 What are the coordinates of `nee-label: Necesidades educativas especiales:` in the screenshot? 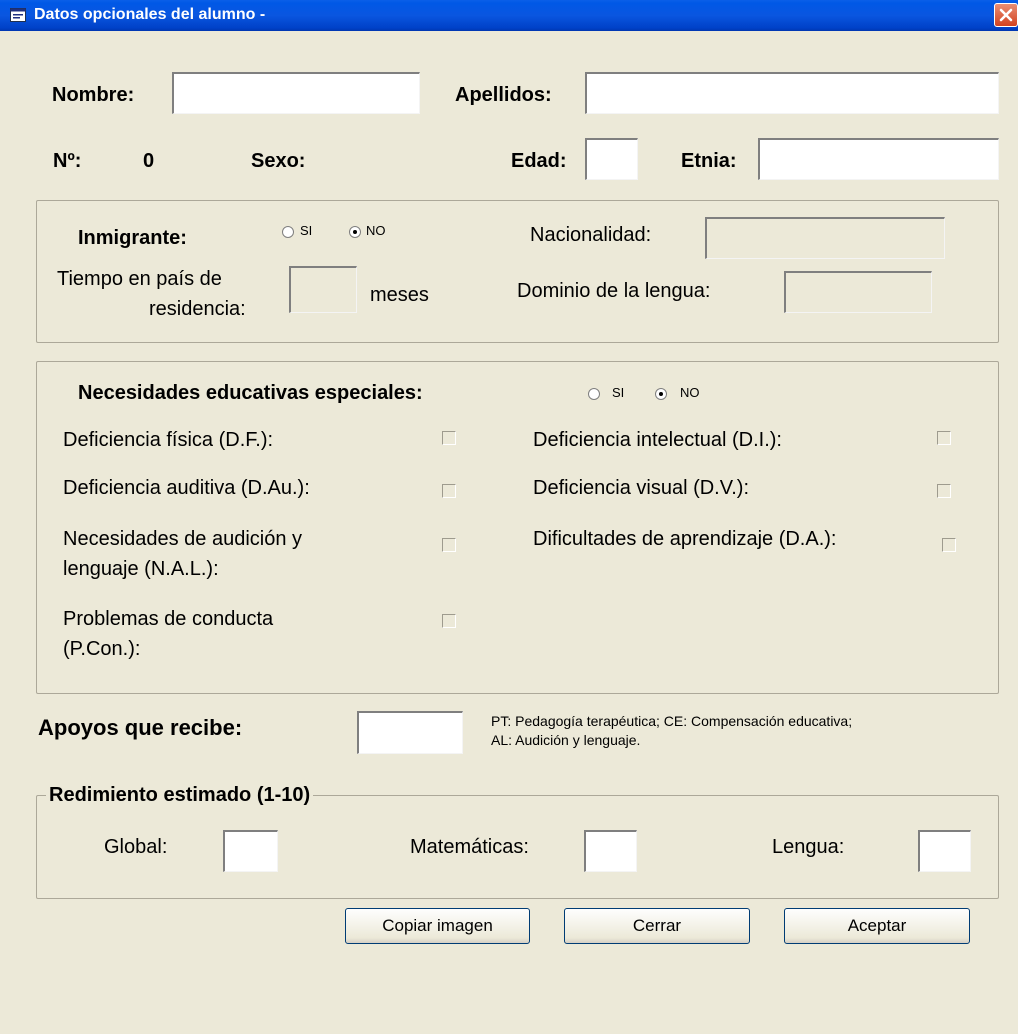 It's located at (250, 393).